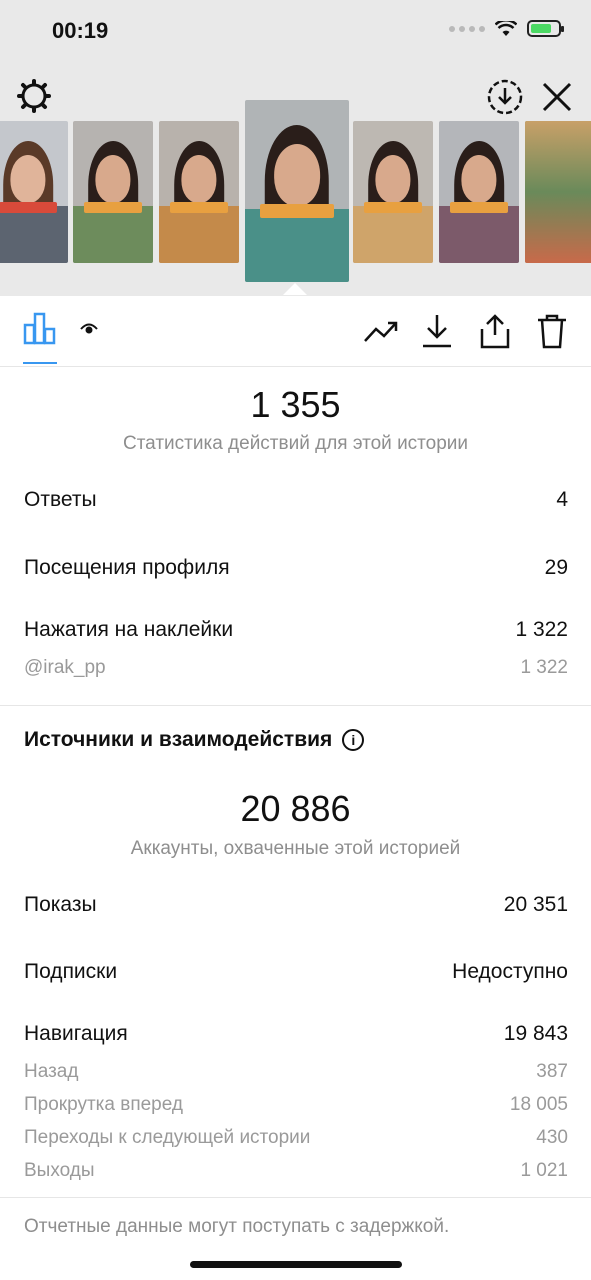 The width and height of the screenshot is (591, 1280). I want to click on stat-row-profile-visits: Посещения профиля 29, so click(296, 568).